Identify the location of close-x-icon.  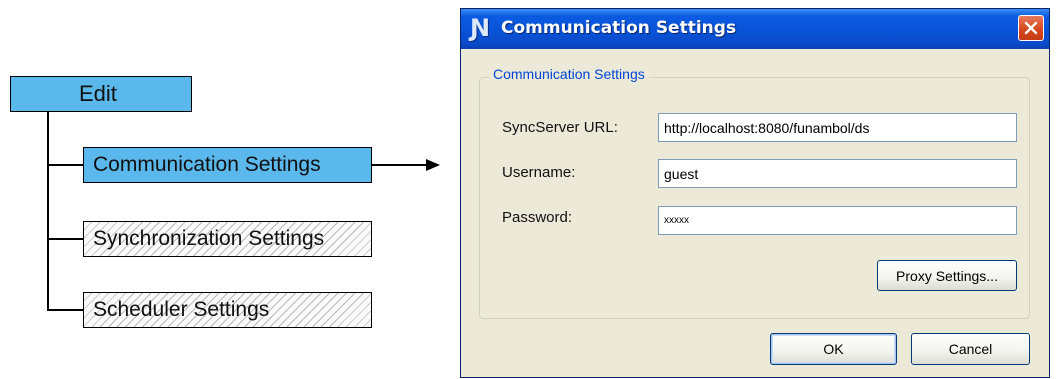
(1031, 28).